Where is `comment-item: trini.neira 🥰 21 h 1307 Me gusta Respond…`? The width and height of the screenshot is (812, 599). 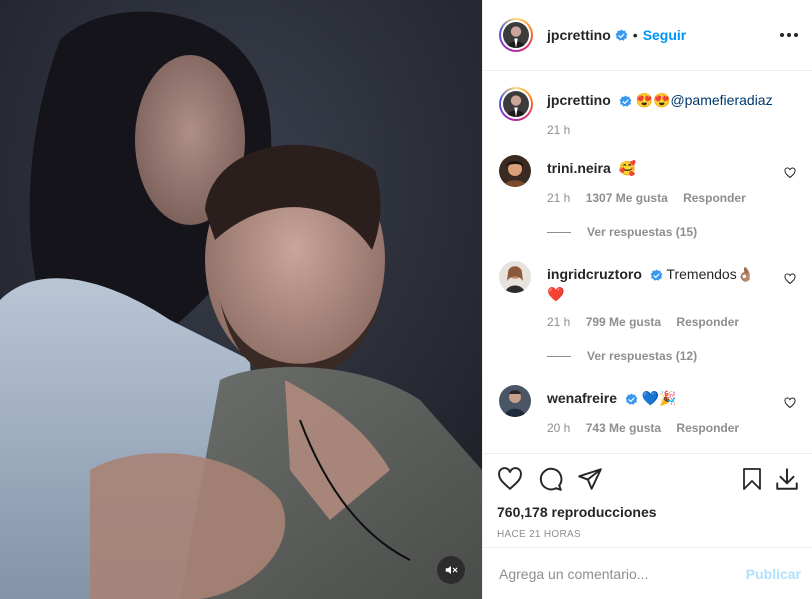 comment-item: trini.neira 🥰 21 h 1307 Me gusta Respond… is located at coordinates (647, 180).